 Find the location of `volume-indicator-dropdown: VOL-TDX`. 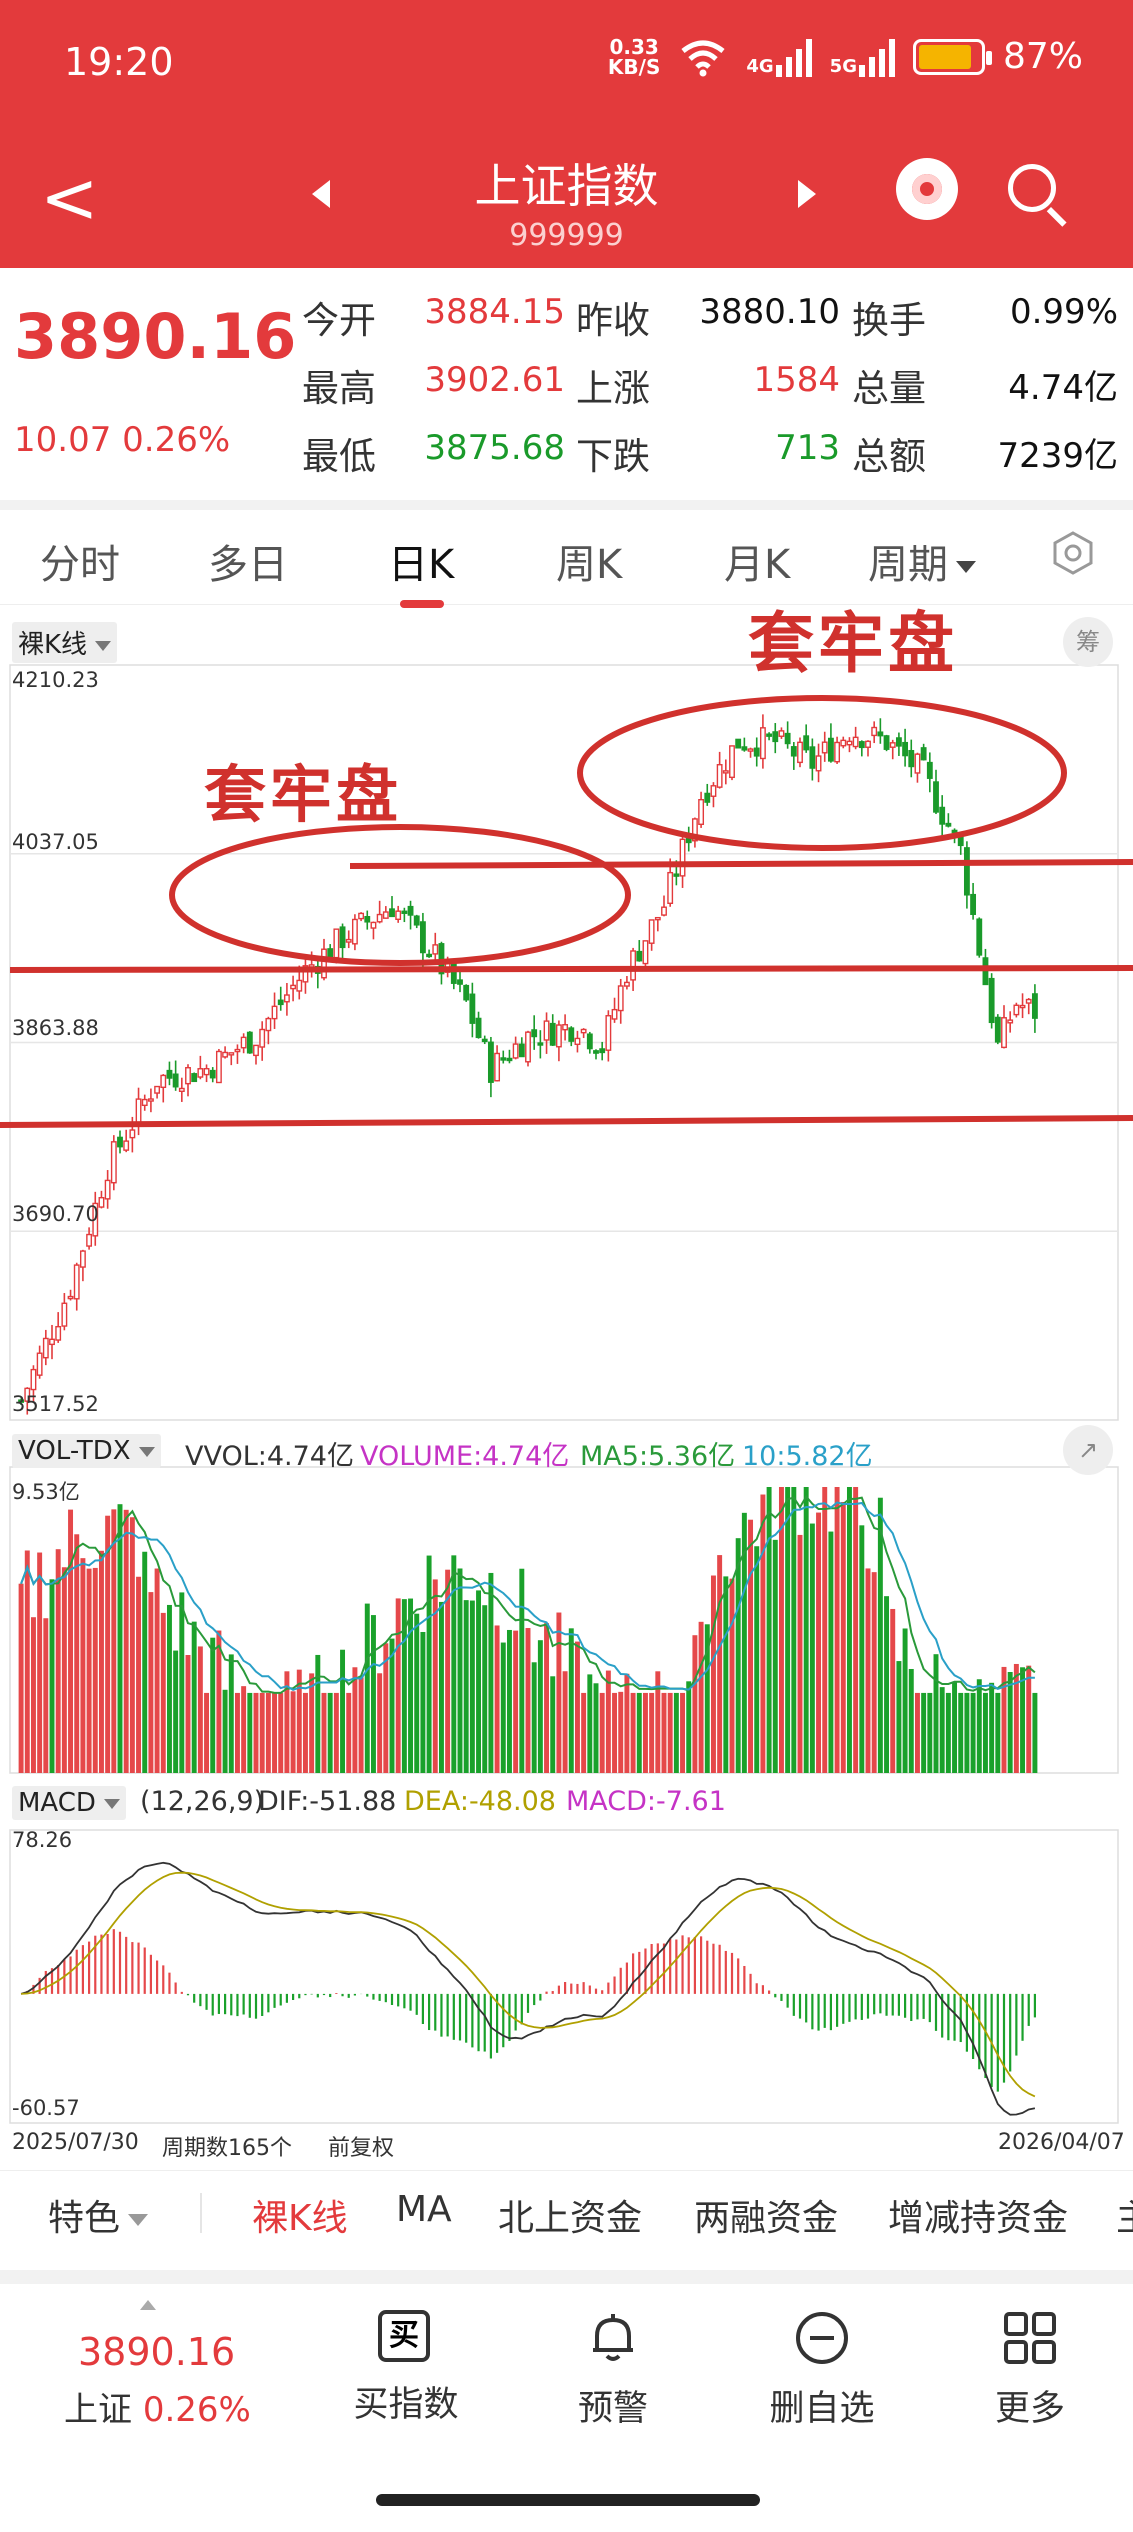

volume-indicator-dropdown: VOL-TDX is located at coordinates (86, 1451).